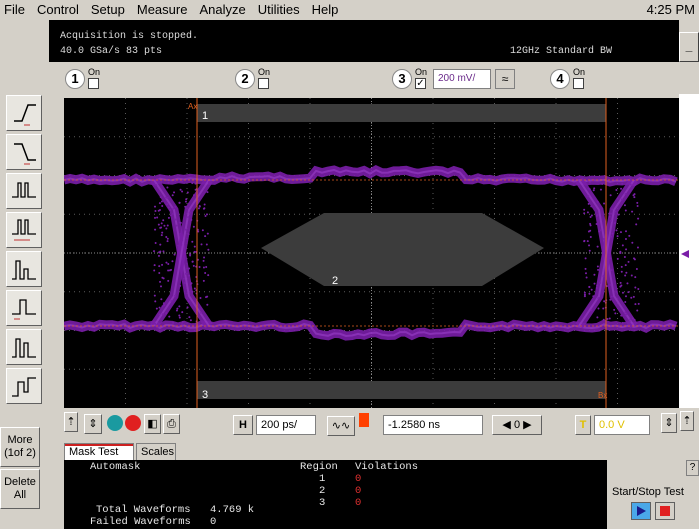  Describe the element at coordinates (665, 511) in the screenshot. I see `stop-test-button` at that location.